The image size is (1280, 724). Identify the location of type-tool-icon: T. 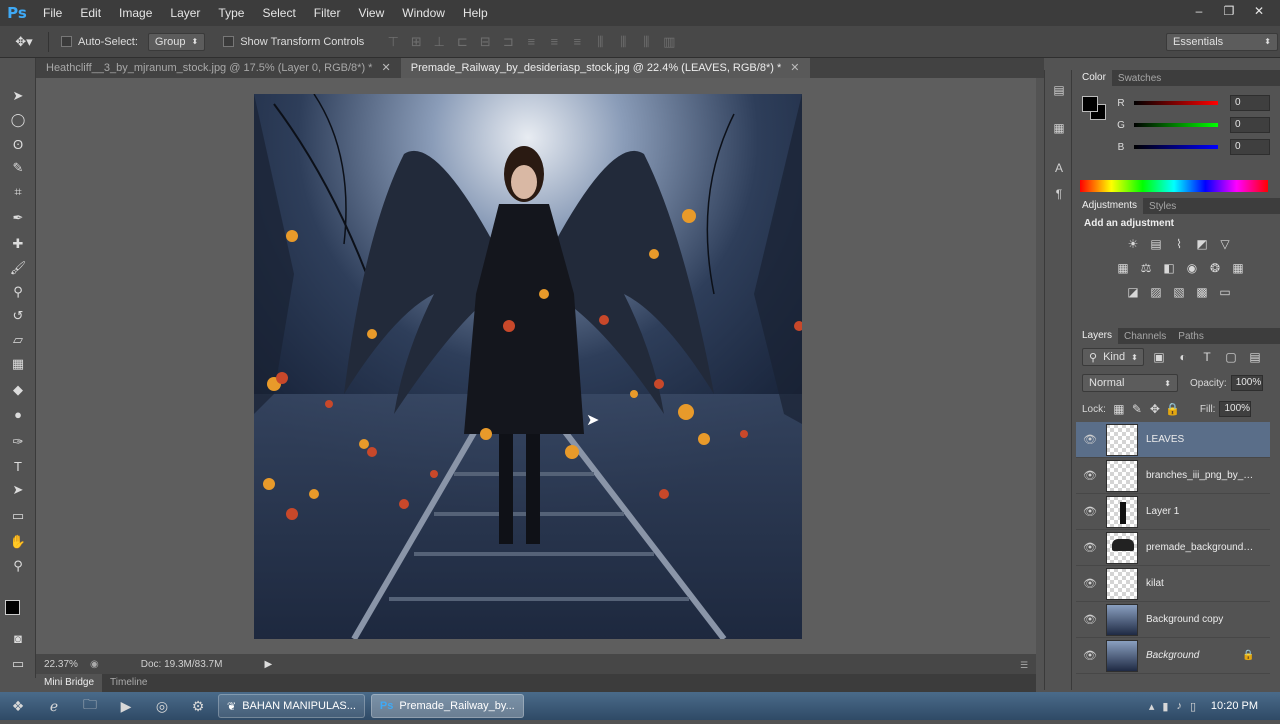
(18, 466).